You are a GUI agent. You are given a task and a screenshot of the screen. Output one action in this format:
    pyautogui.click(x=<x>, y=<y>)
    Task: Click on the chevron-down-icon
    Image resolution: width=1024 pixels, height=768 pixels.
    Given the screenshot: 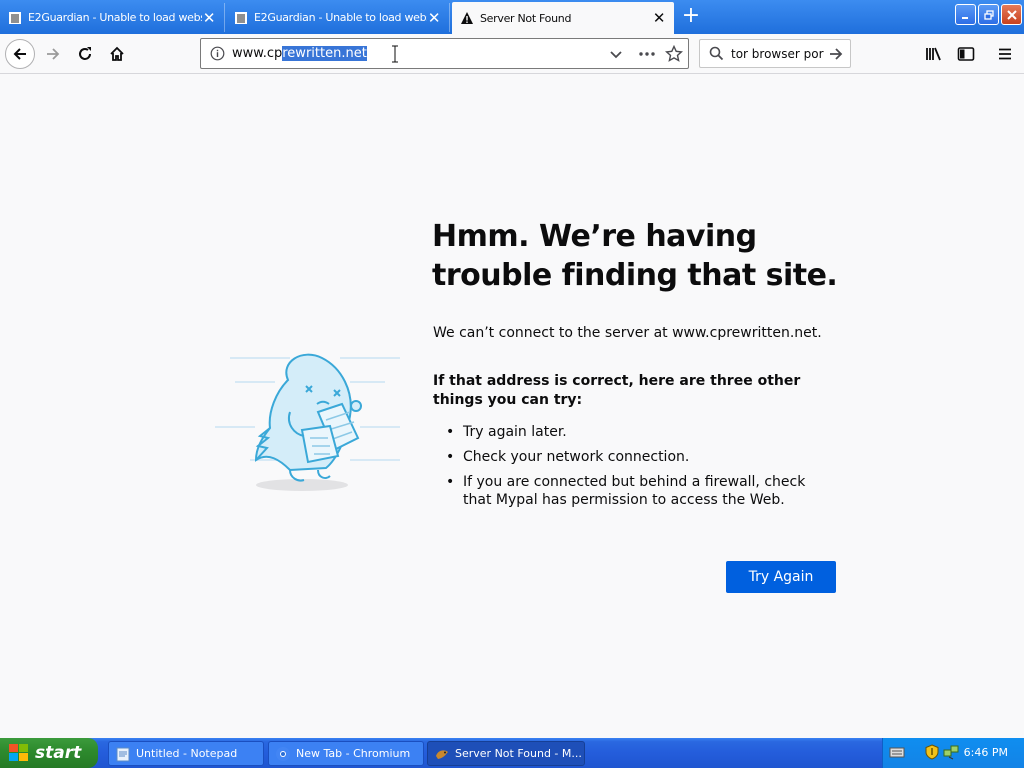 What is the action you would take?
    pyautogui.click(x=616, y=55)
    